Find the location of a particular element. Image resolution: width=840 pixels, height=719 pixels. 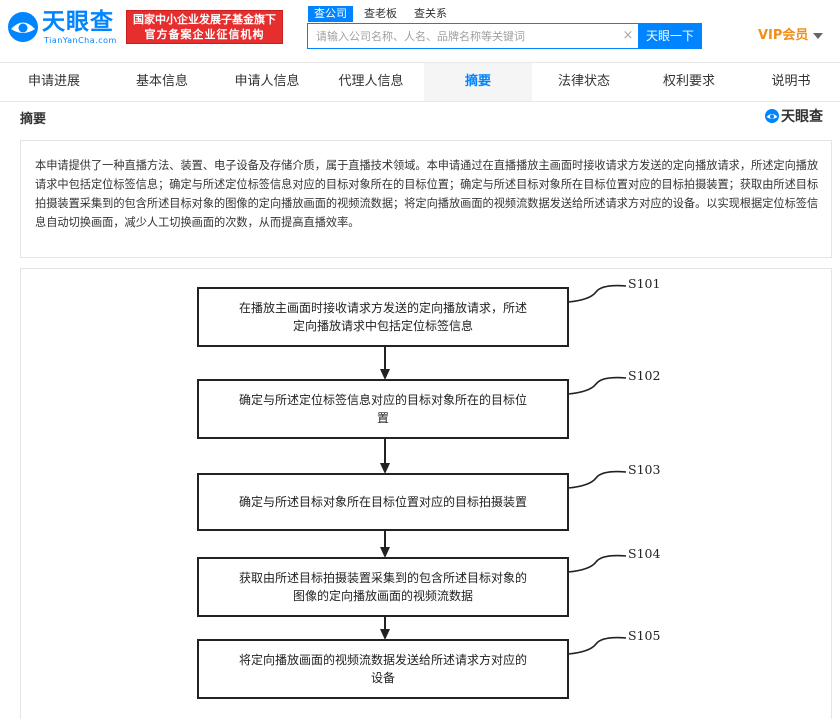

tab-applicant-info: 申请人信息 is located at coordinates (267, 82).